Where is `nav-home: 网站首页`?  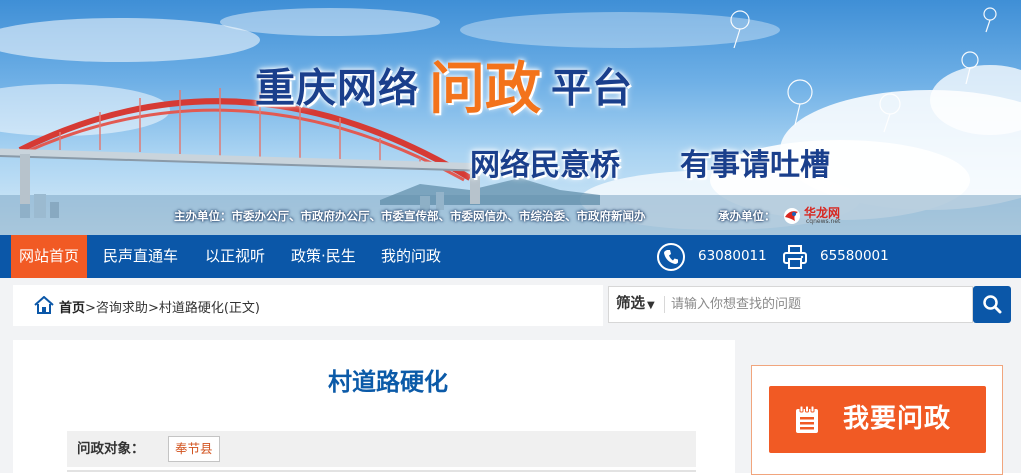
nav-home: 网站首页 is located at coordinates (49, 256).